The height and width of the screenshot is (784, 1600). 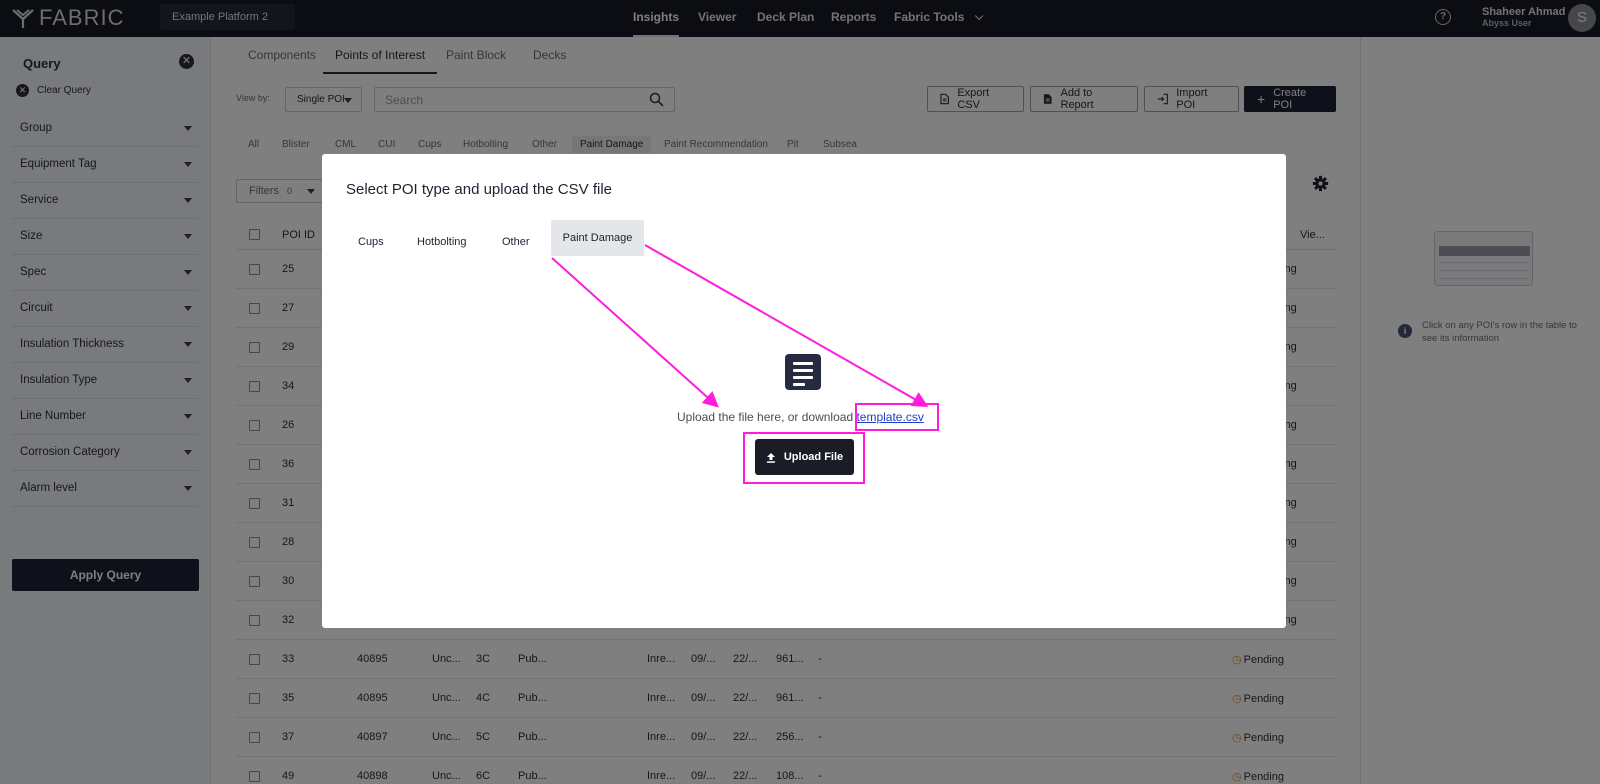 What do you see at coordinates (786, 325) in the screenshot?
I see `arrow-to-template` at bounding box center [786, 325].